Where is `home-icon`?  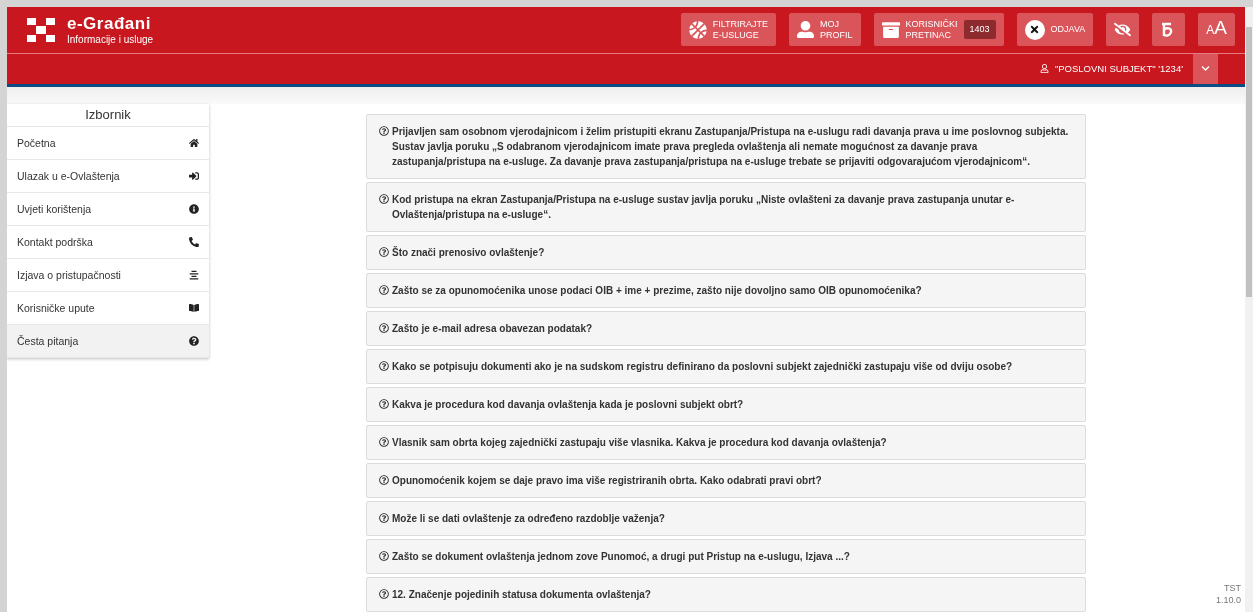
home-icon is located at coordinates (194, 143).